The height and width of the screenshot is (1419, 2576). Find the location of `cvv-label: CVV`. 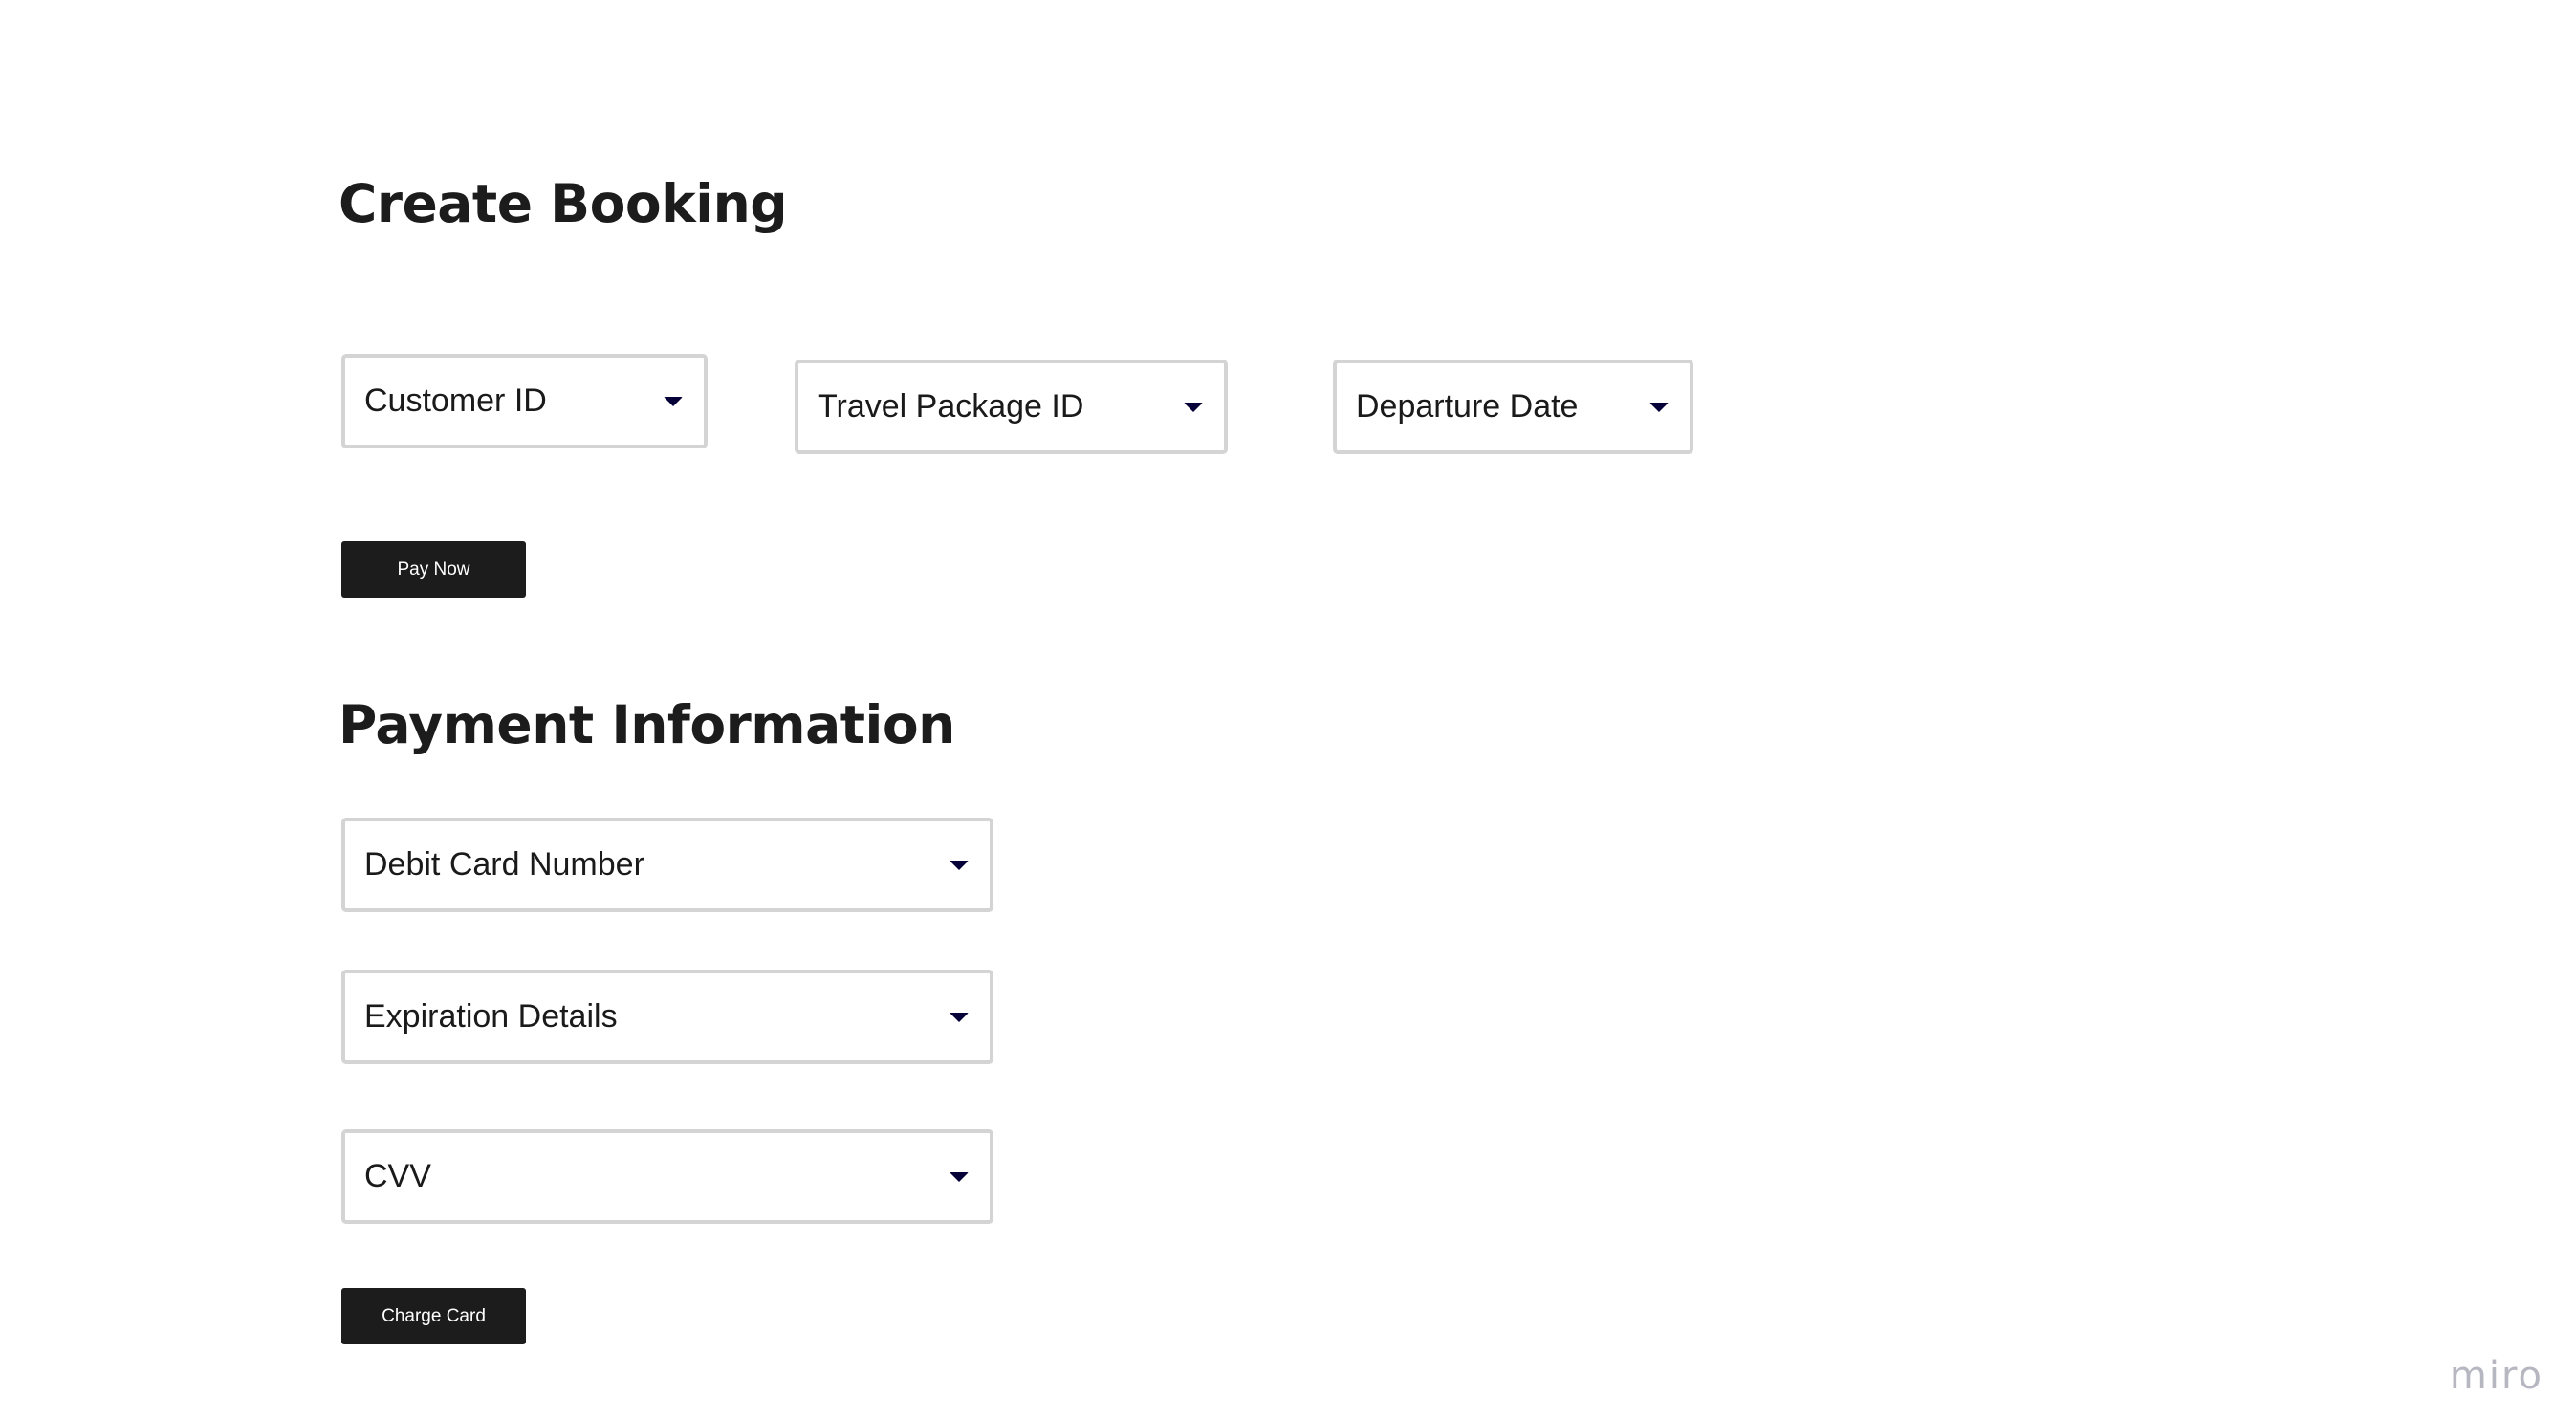

cvv-label: CVV is located at coordinates (397, 1176).